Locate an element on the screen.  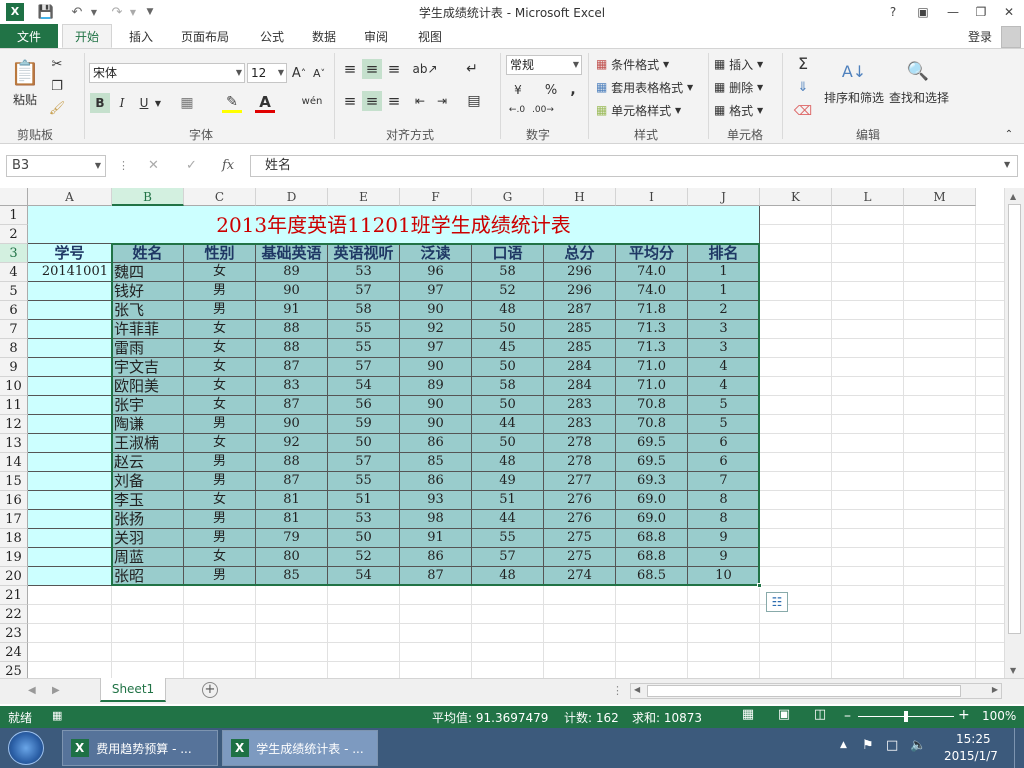
score-cell: 285 is located at coordinates (580, 329).